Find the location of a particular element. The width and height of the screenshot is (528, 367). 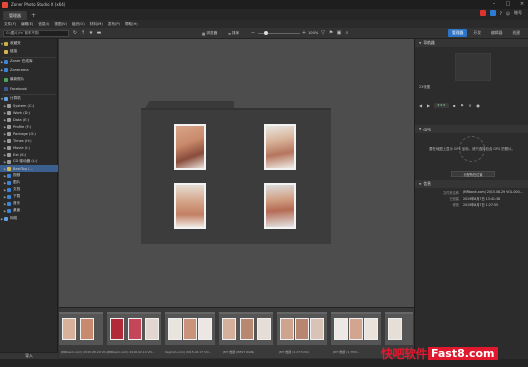

sidebar-item-drive-f: ▶ Profile (F:) is located at coordinates (29, 126).